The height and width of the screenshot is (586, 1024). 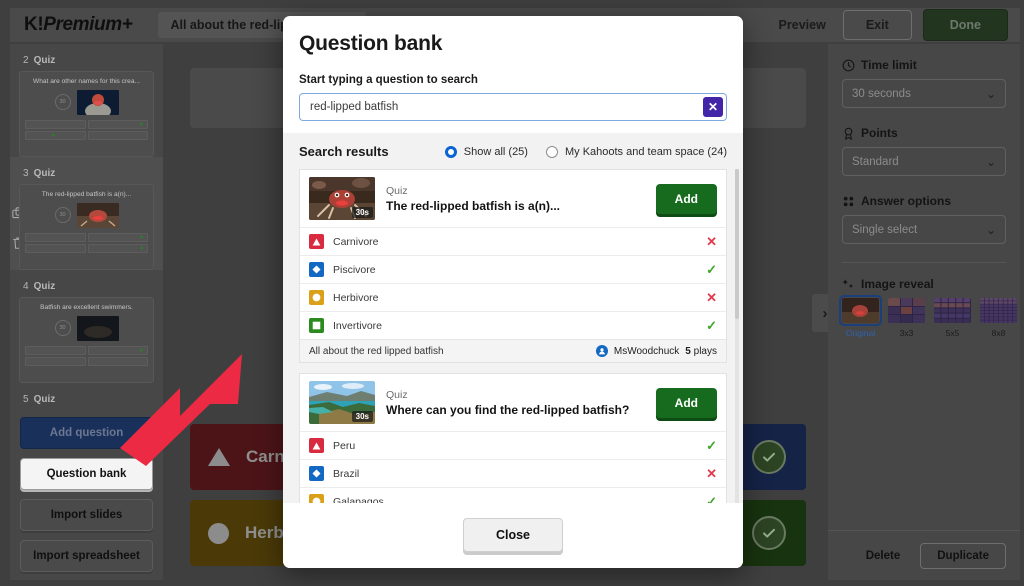 What do you see at coordinates (62, 215) in the screenshot?
I see `slide-timer: 30` at bounding box center [62, 215].